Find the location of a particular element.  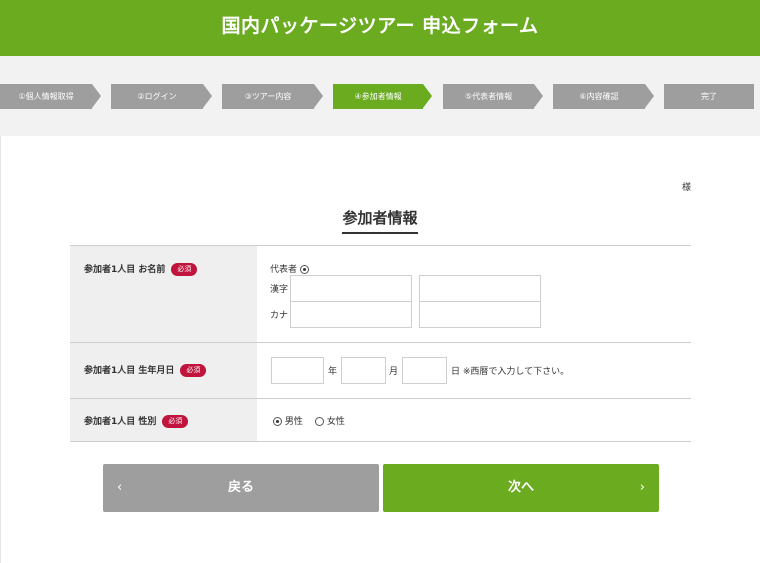

step-label: 完了 is located at coordinates (709, 96).